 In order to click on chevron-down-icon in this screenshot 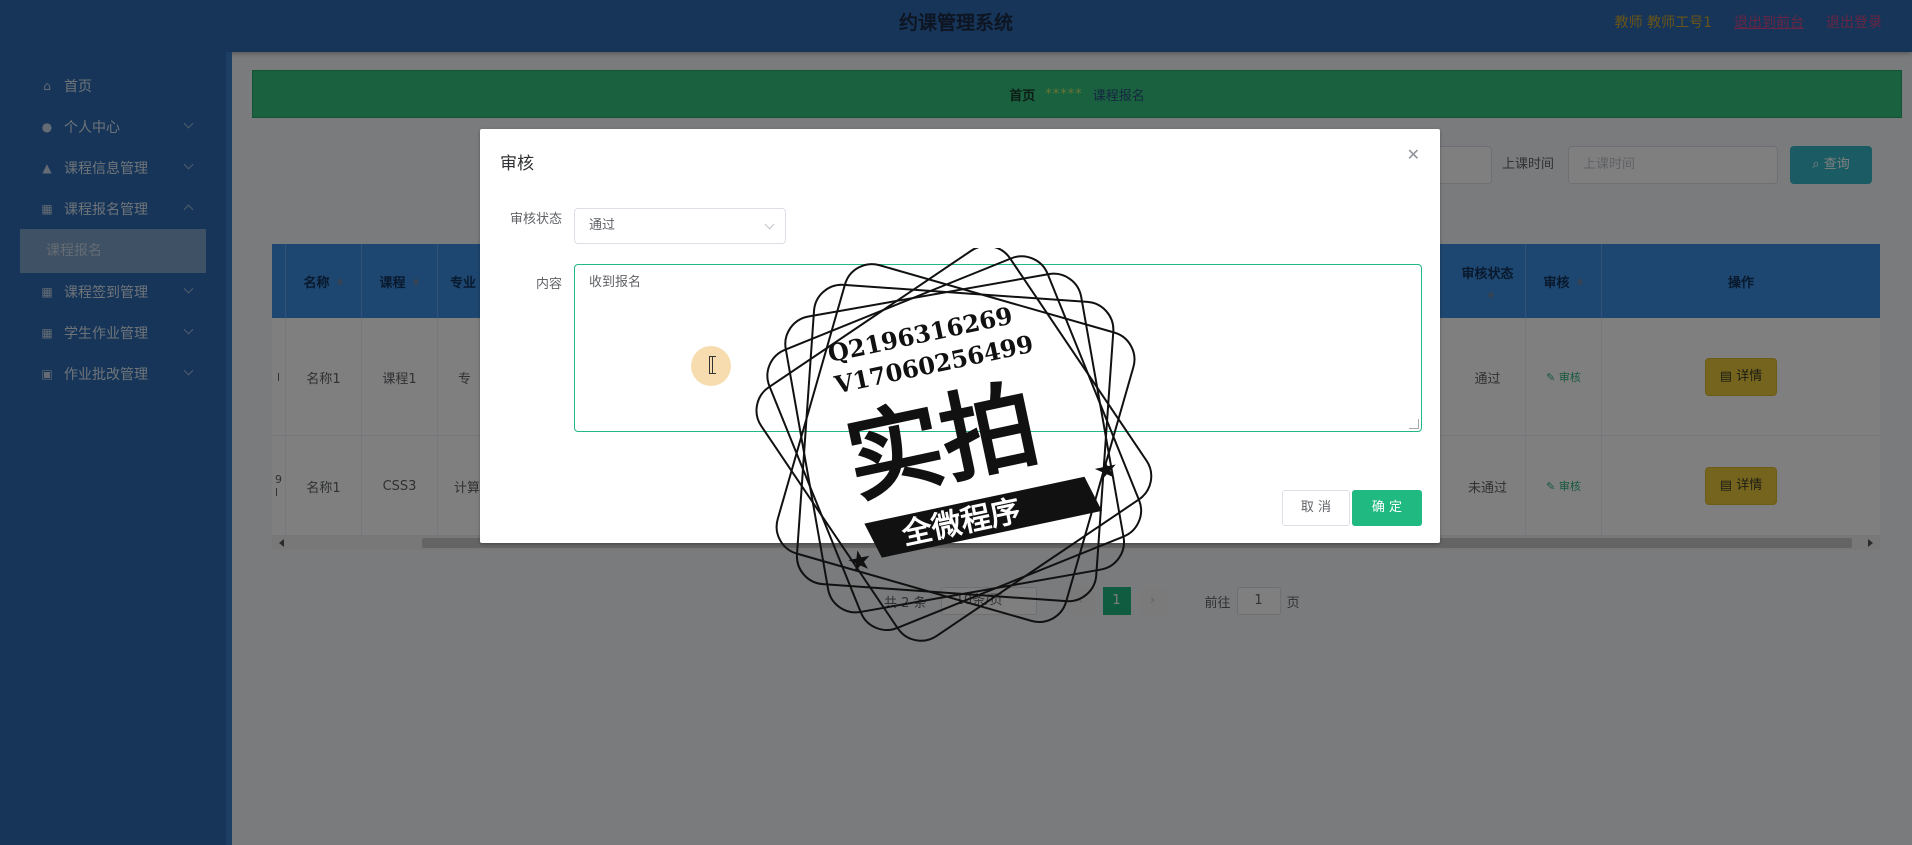, I will do `click(769, 224)`.